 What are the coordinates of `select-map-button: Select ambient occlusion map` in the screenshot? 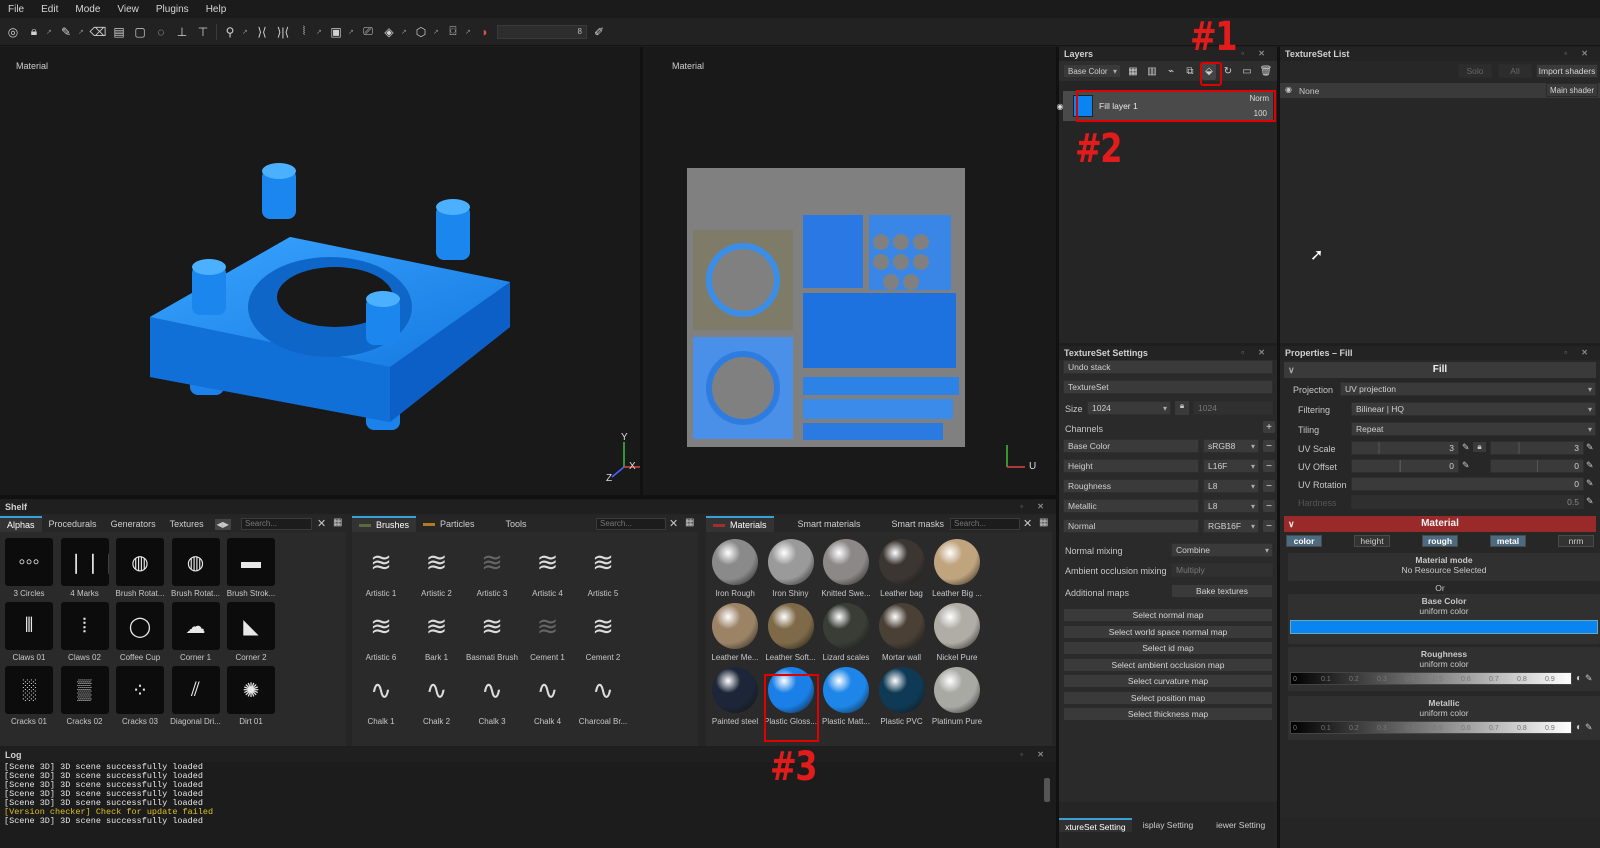 It's located at (1168, 664).